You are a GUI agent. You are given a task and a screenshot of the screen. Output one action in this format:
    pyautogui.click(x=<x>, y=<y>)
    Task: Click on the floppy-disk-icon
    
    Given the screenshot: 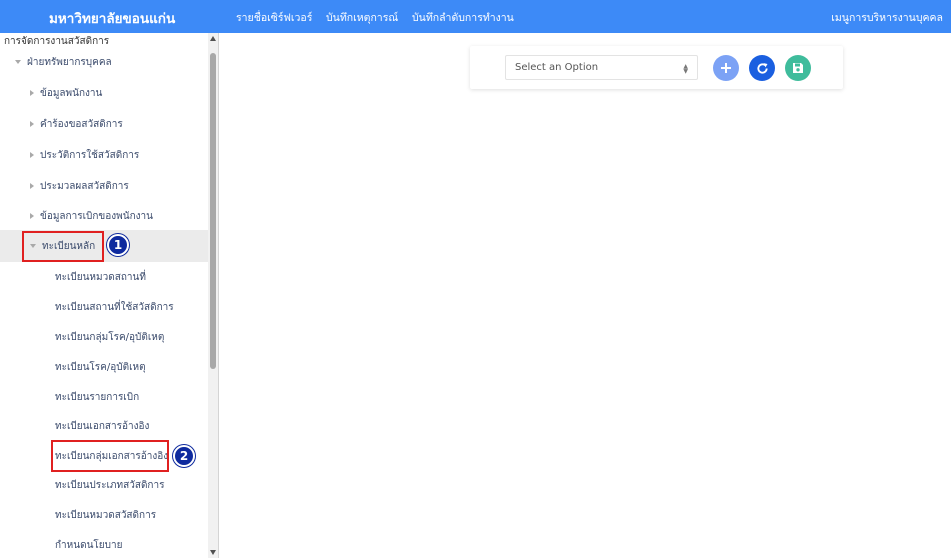 What is the action you would take?
    pyautogui.click(x=798, y=68)
    